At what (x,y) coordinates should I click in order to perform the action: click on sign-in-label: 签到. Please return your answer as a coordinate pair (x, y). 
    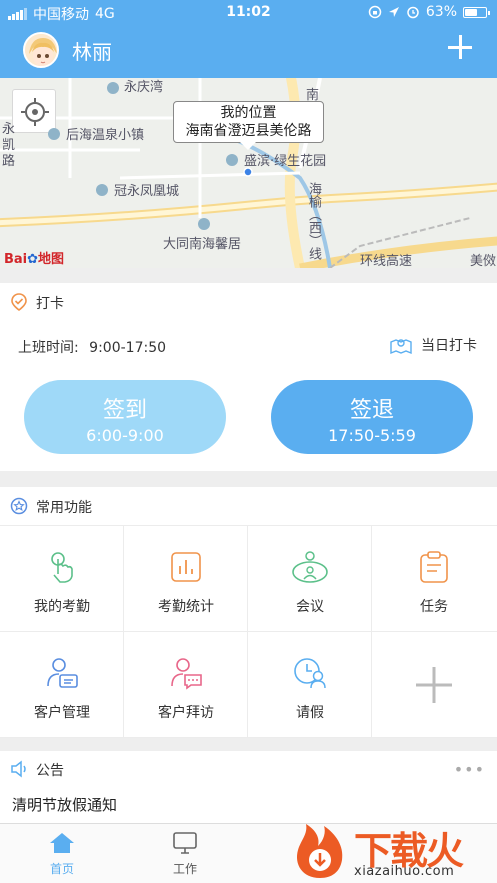
    Looking at the image, I should click on (124, 410).